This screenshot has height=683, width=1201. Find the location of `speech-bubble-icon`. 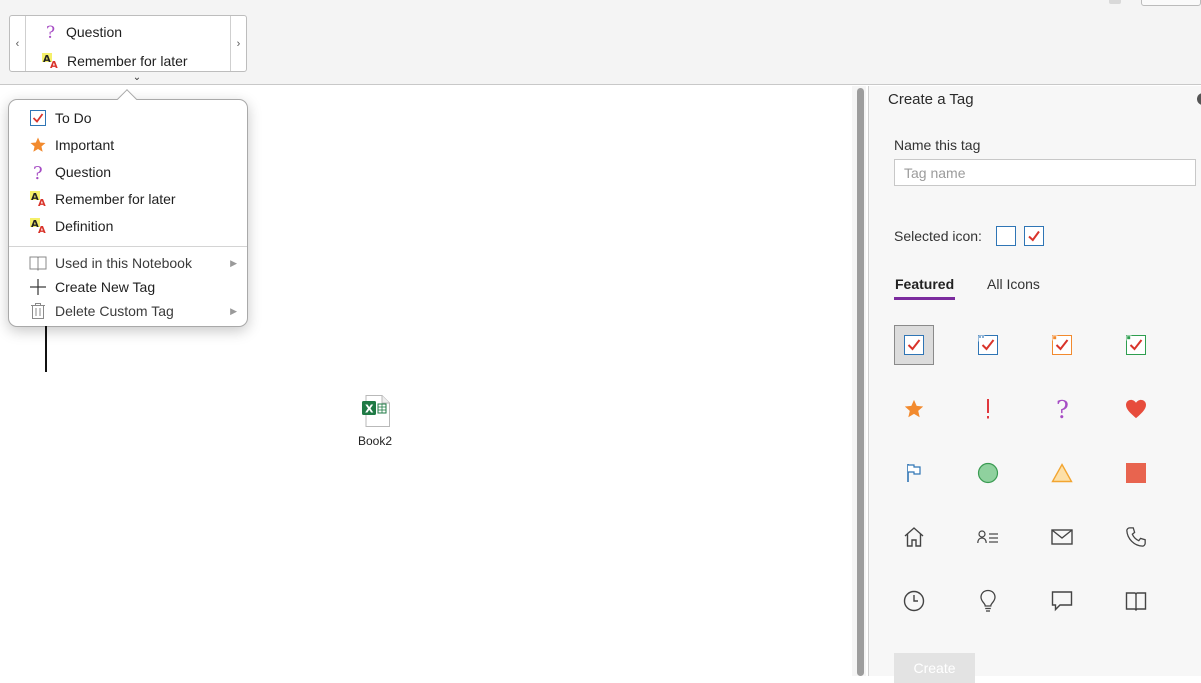

speech-bubble-icon is located at coordinates (1062, 601).